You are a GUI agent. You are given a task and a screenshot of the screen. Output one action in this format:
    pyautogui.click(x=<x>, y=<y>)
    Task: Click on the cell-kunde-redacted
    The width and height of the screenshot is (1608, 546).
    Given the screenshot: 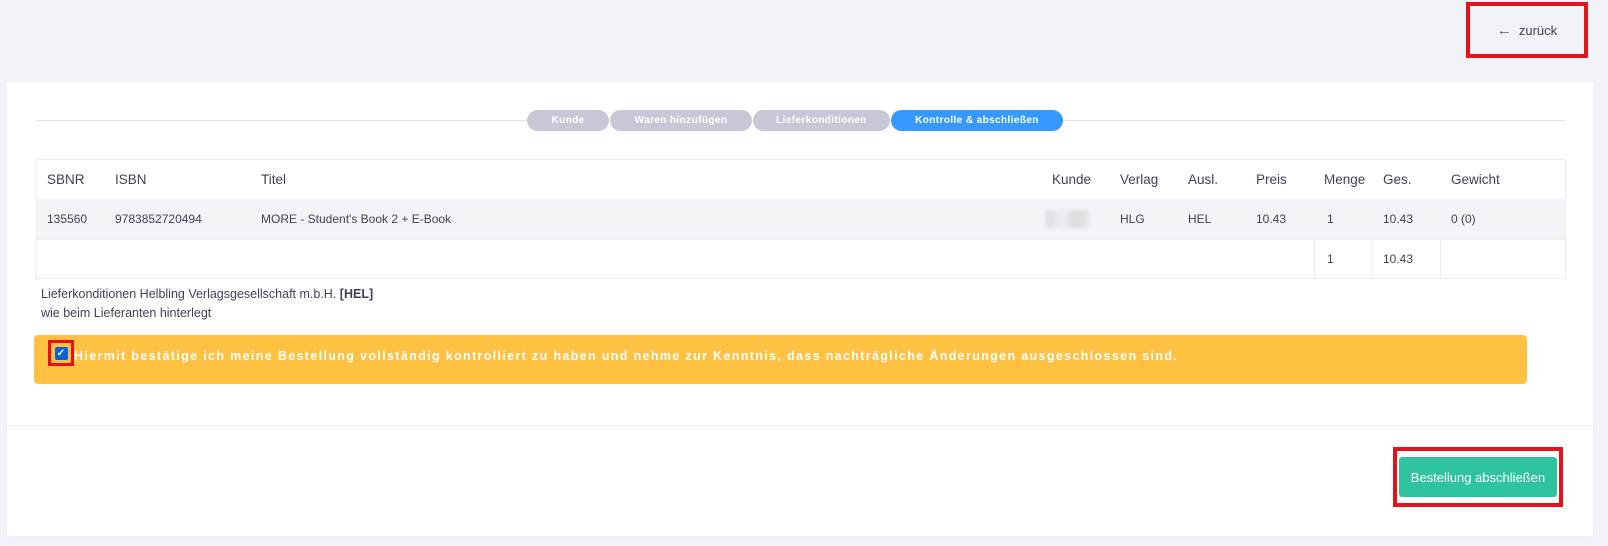 What is the action you would take?
    pyautogui.click(x=1067, y=219)
    